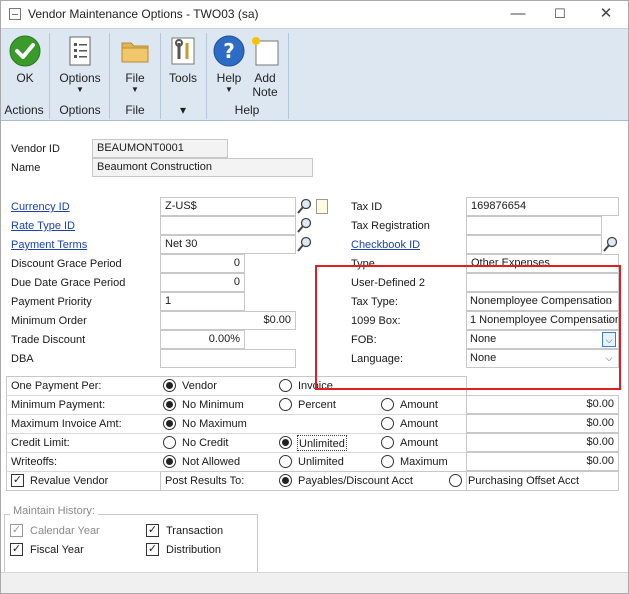  What do you see at coordinates (542, 461) in the screenshot?
I see `writeoffs-value-field: $0.00` at bounding box center [542, 461].